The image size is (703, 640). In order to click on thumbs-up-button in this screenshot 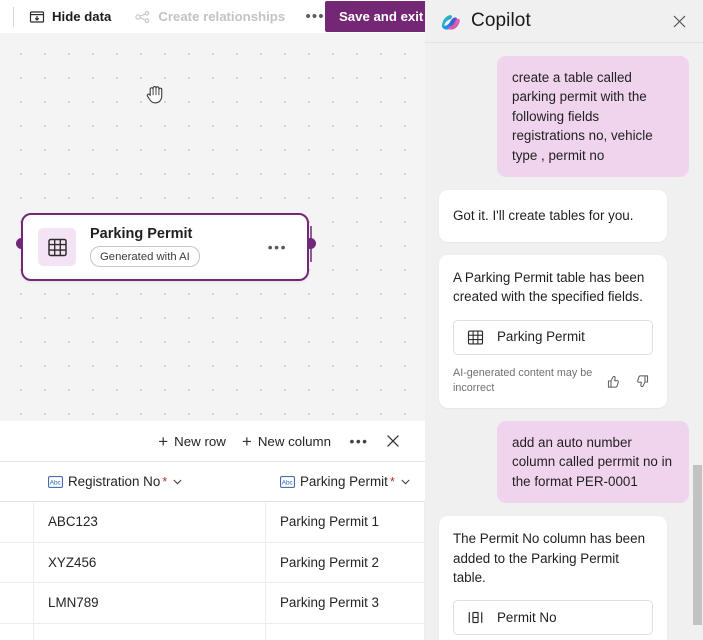, I will do `click(613, 381)`.